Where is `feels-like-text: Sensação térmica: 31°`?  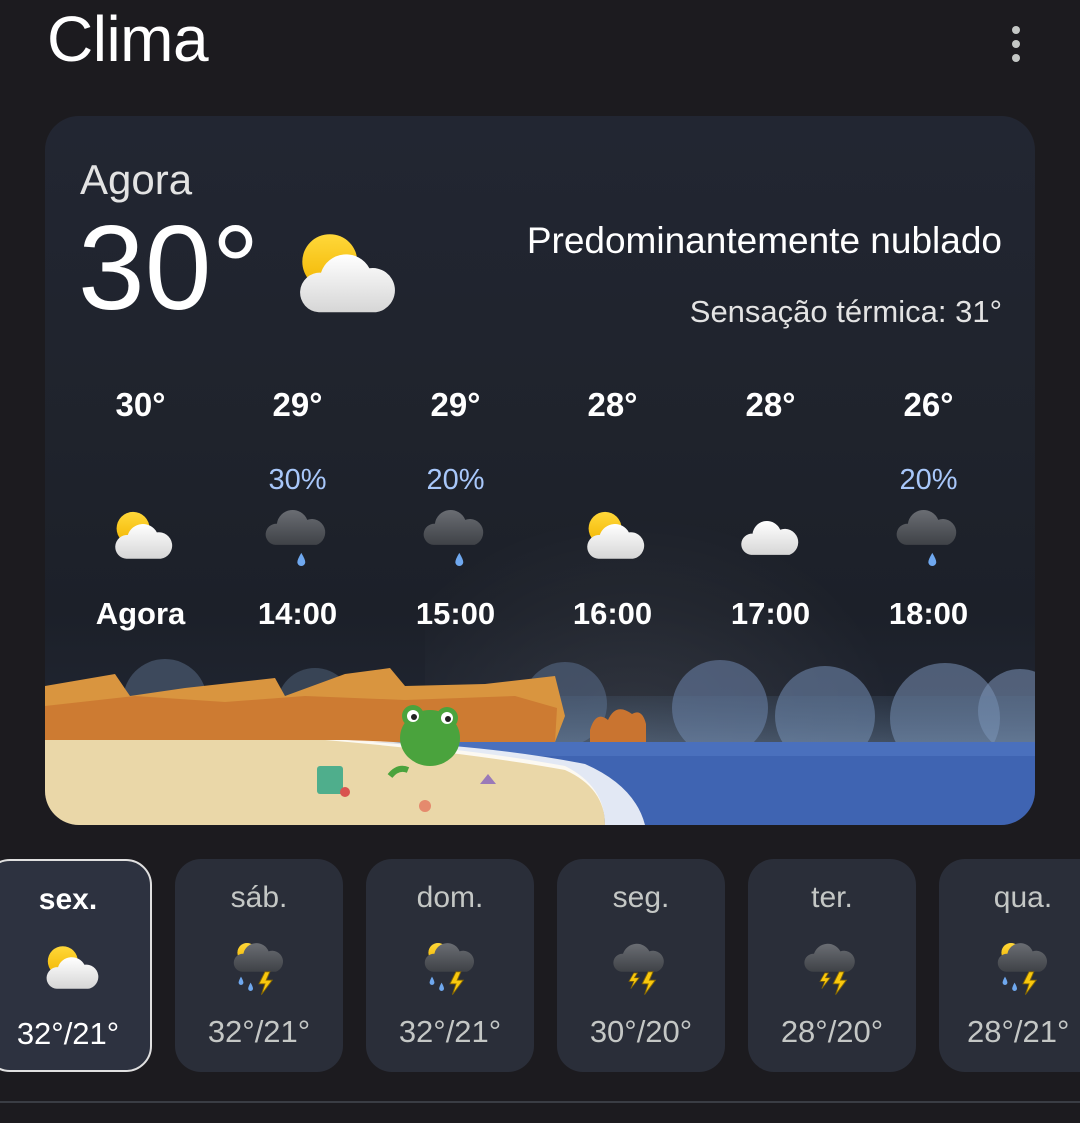
feels-like-text: Sensação térmica: 31° is located at coordinates (845, 311).